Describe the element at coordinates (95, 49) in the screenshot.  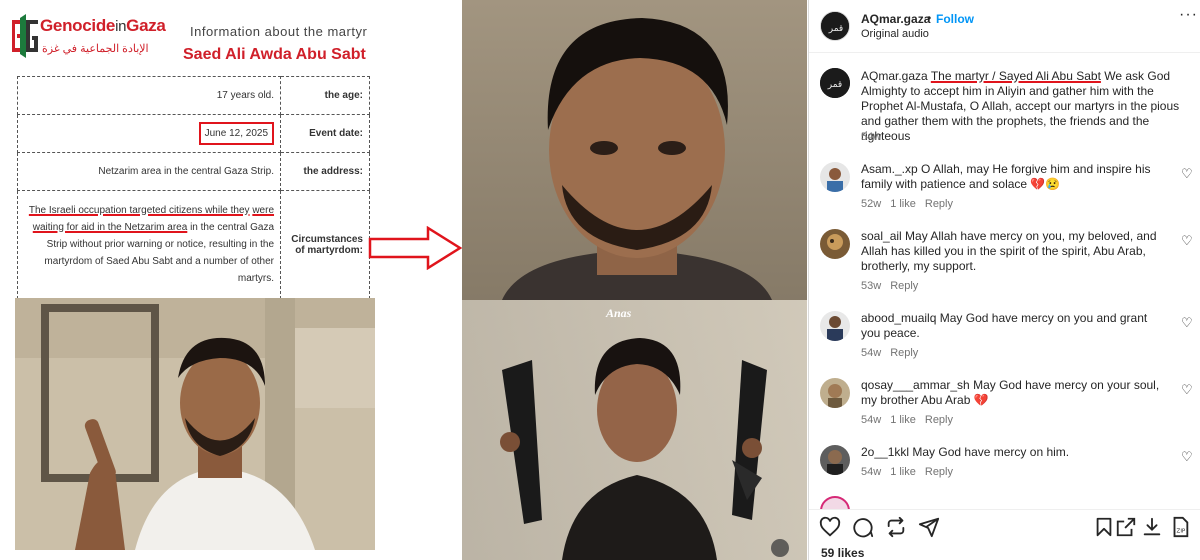
I see `logo-arabic-subtitle: الإبادة الجماعية في غزة` at that location.